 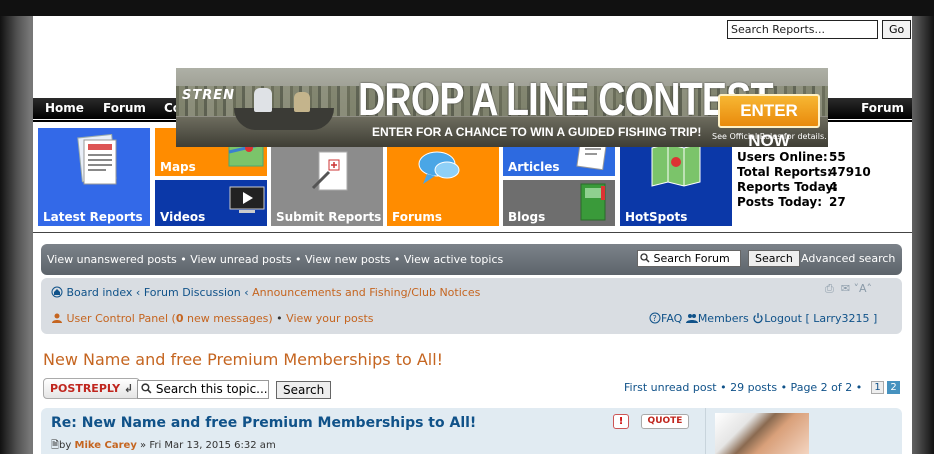 What do you see at coordinates (192, 292) in the screenshot?
I see `breadcrumb-forum-discussion: Forum Discussion` at bounding box center [192, 292].